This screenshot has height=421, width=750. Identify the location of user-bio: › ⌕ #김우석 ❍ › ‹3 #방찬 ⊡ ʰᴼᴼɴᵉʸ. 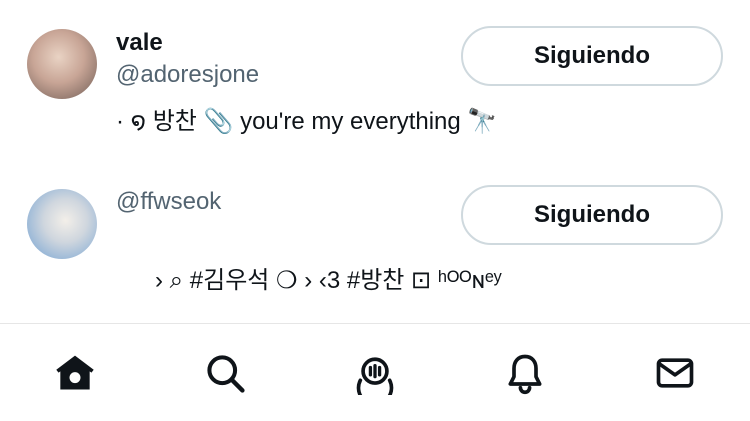
(328, 280).